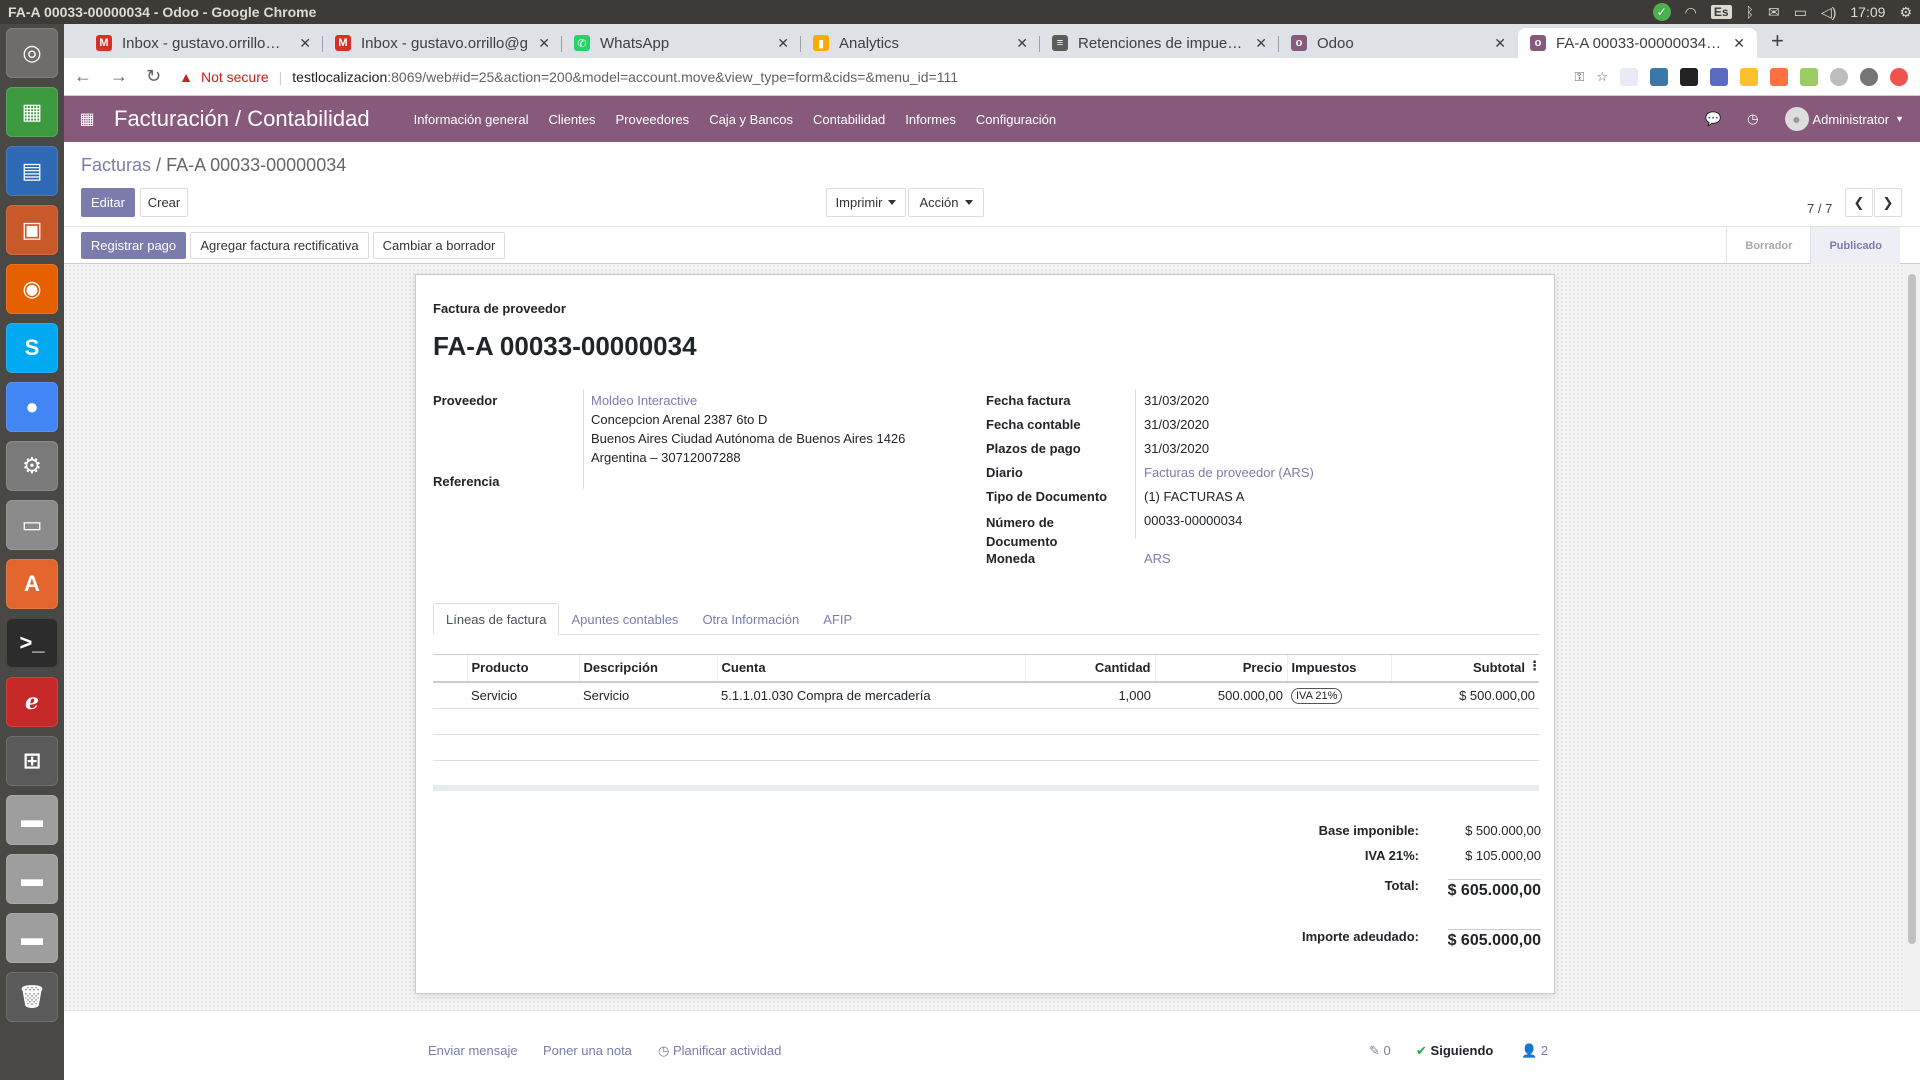 The width and height of the screenshot is (1920, 1080). Describe the element at coordinates (644, 400) in the screenshot. I see `partner-link: Moldeo Interactive` at that location.